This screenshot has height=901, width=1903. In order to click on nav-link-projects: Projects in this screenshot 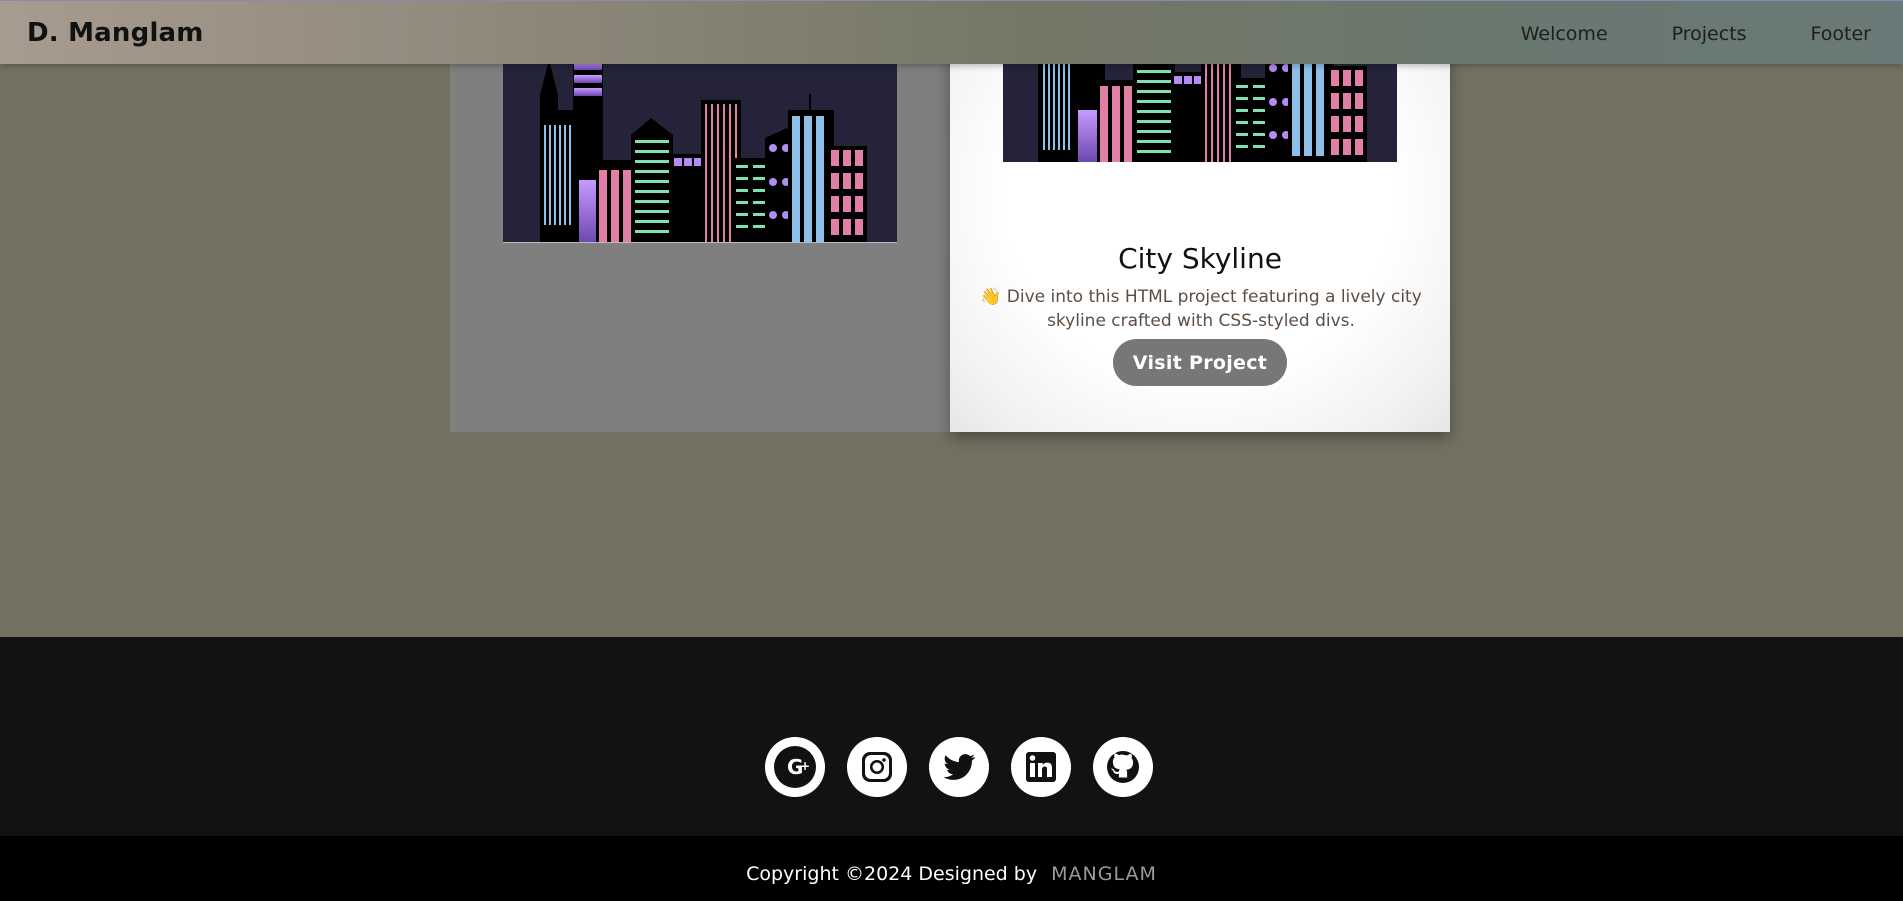, I will do `click(1709, 34)`.